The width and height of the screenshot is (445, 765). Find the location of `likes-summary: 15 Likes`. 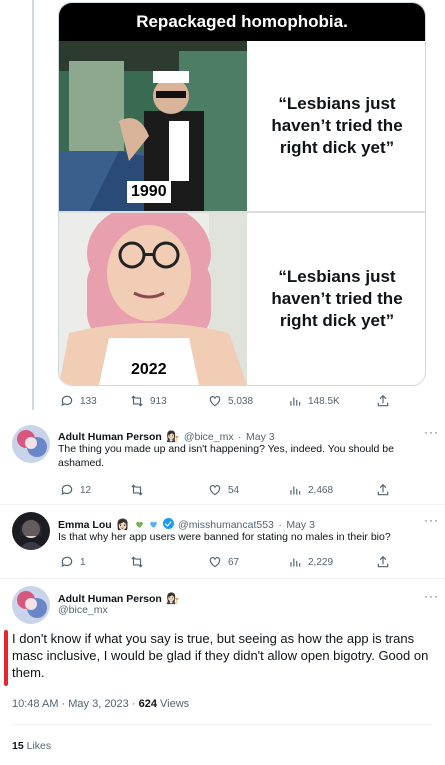

likes-summary: 15 Likes is located at coordinates (31, 746).